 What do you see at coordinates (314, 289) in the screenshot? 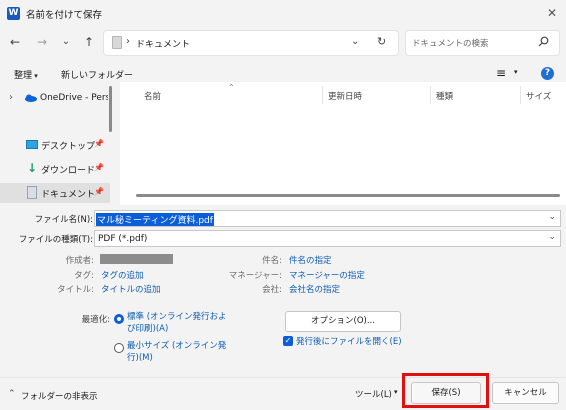
I see `company-input: 会社名の指定` at bounding box center [314, 289].